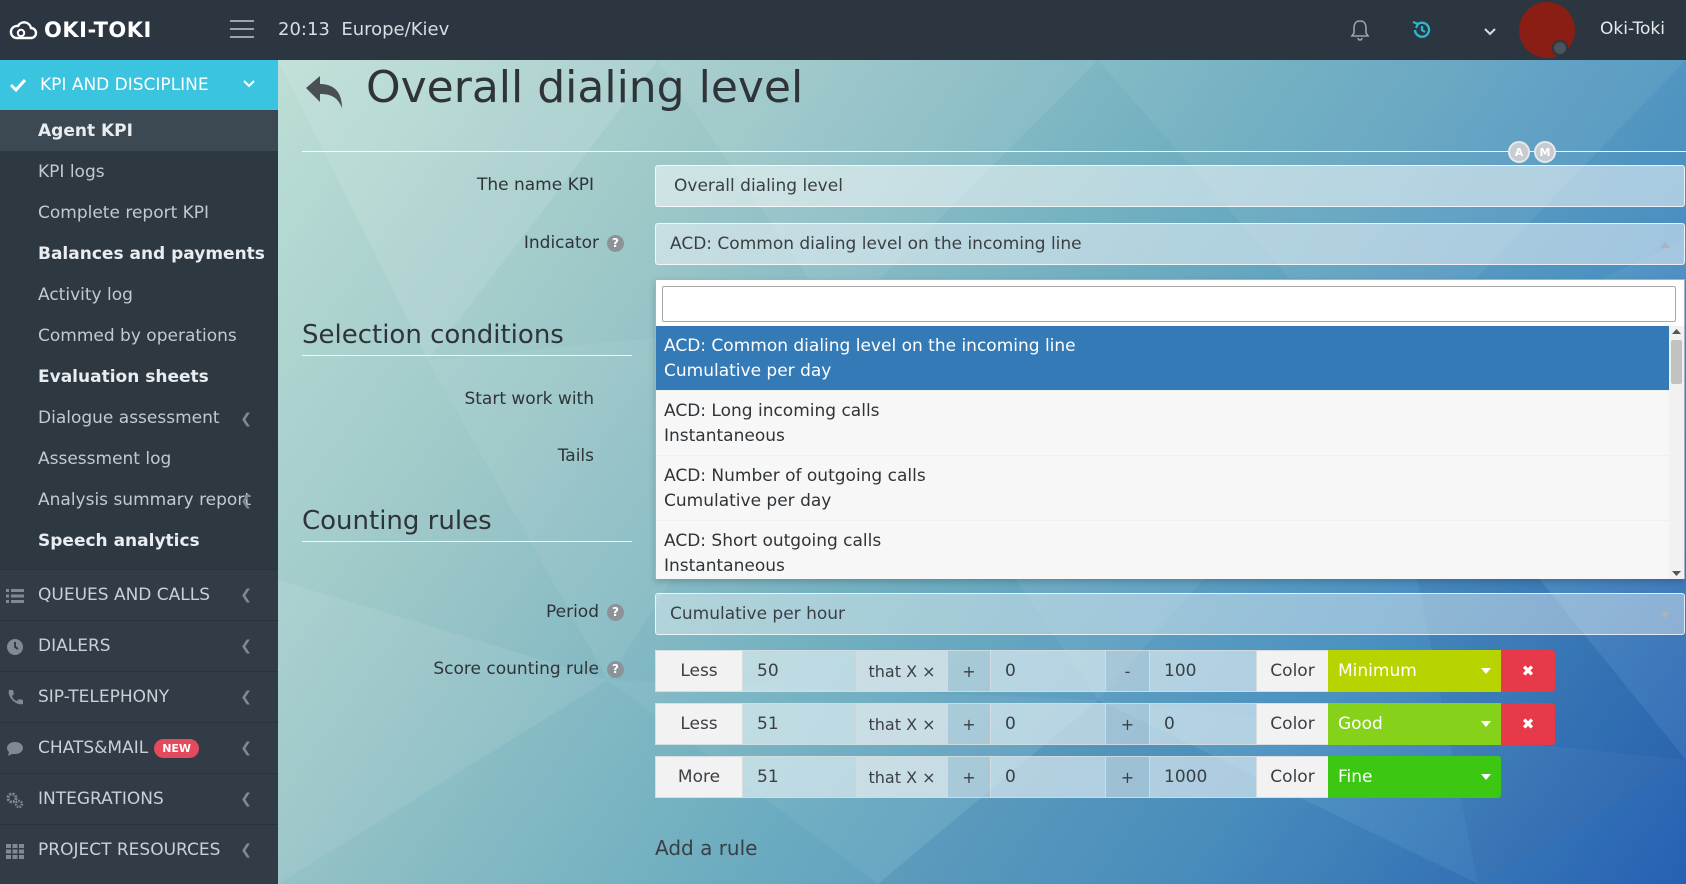 Image resolution: width=1686 pixels, height=884 pixels. I want to click on history-icon, so click(1422, 30).